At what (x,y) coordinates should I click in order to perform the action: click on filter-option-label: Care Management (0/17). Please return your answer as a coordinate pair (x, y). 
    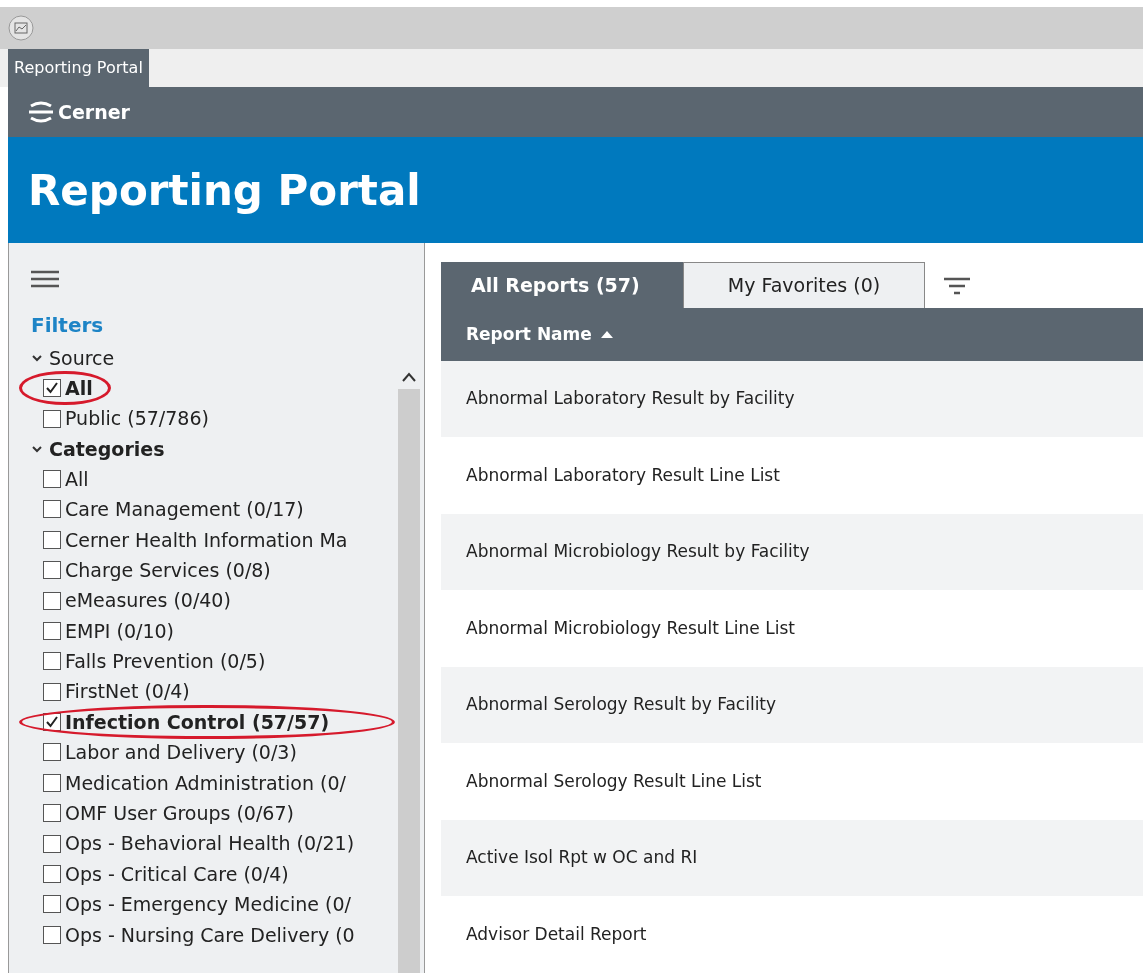
    Looking at the image, I should click on (184, 509).